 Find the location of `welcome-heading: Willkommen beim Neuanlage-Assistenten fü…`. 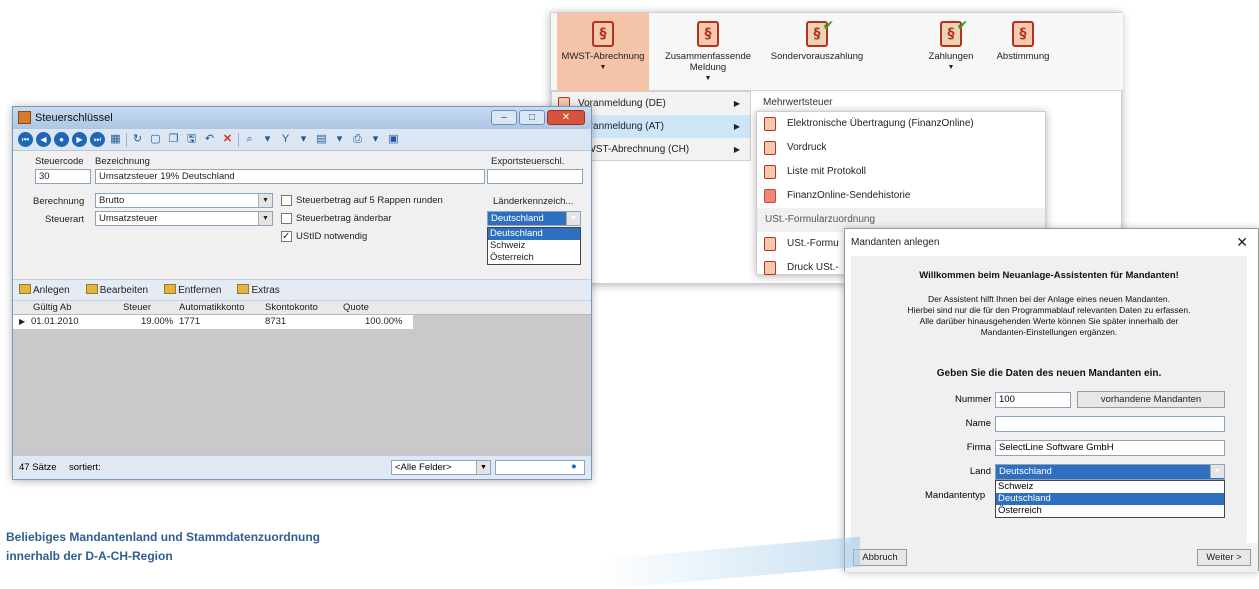

welcome-heading: Willkommen beim Neuanlage-Assistenten fü… is located at coordinates (1049, 275).